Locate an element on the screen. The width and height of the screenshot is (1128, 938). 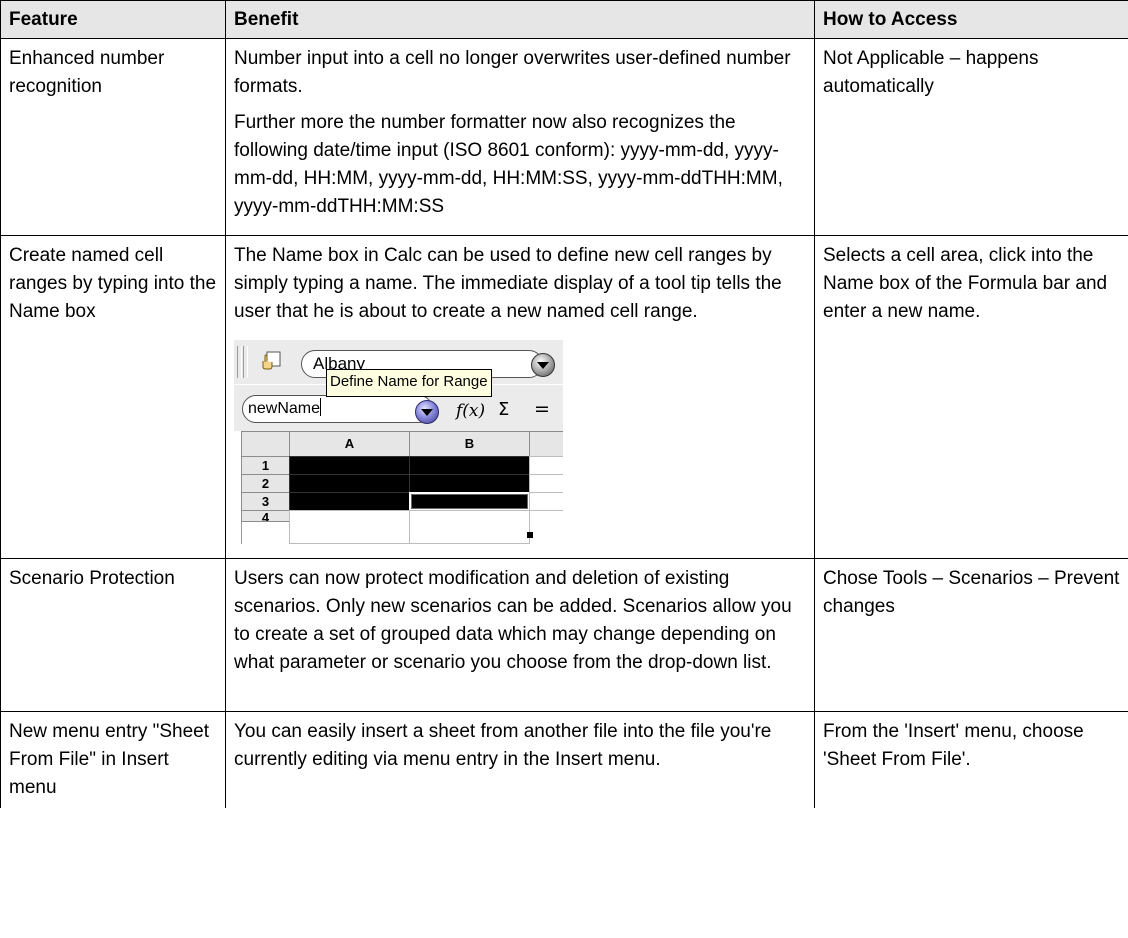
cell-b1 is located at coordinates (469, 465).